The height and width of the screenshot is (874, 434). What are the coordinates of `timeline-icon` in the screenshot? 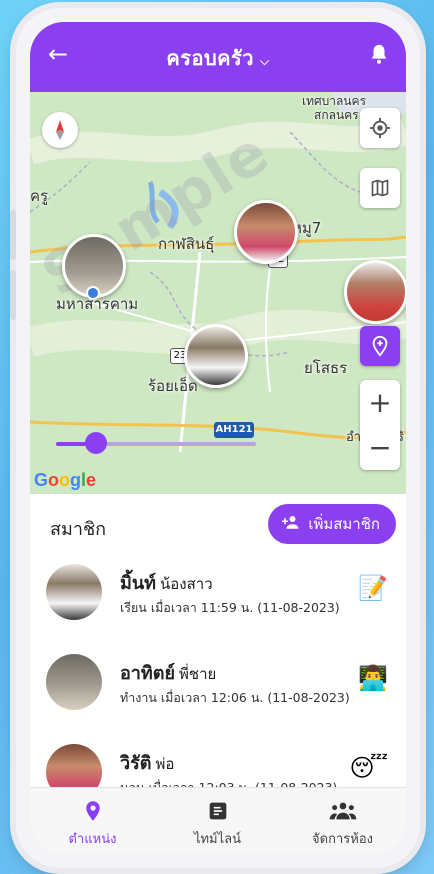 It's located at (217, 811).